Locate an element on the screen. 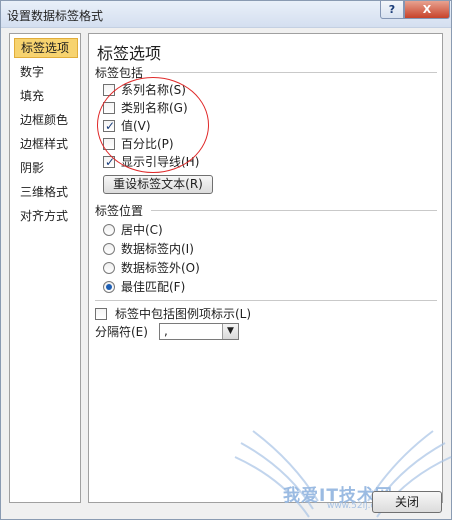 The height and width of the screenshot is (521, 452). nav-item-label: 三维格式 is located at coordinates (44, 192).